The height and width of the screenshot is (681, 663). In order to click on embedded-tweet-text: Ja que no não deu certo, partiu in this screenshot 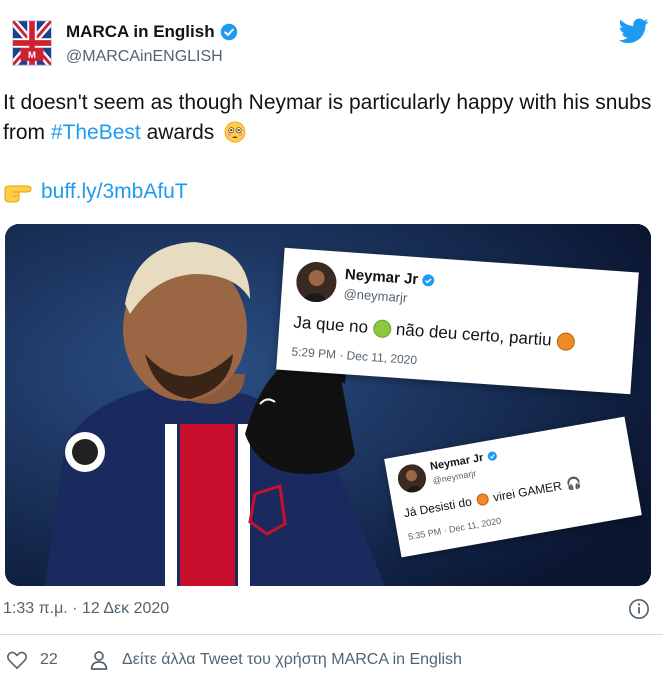, I will do `click(434, 332)`.